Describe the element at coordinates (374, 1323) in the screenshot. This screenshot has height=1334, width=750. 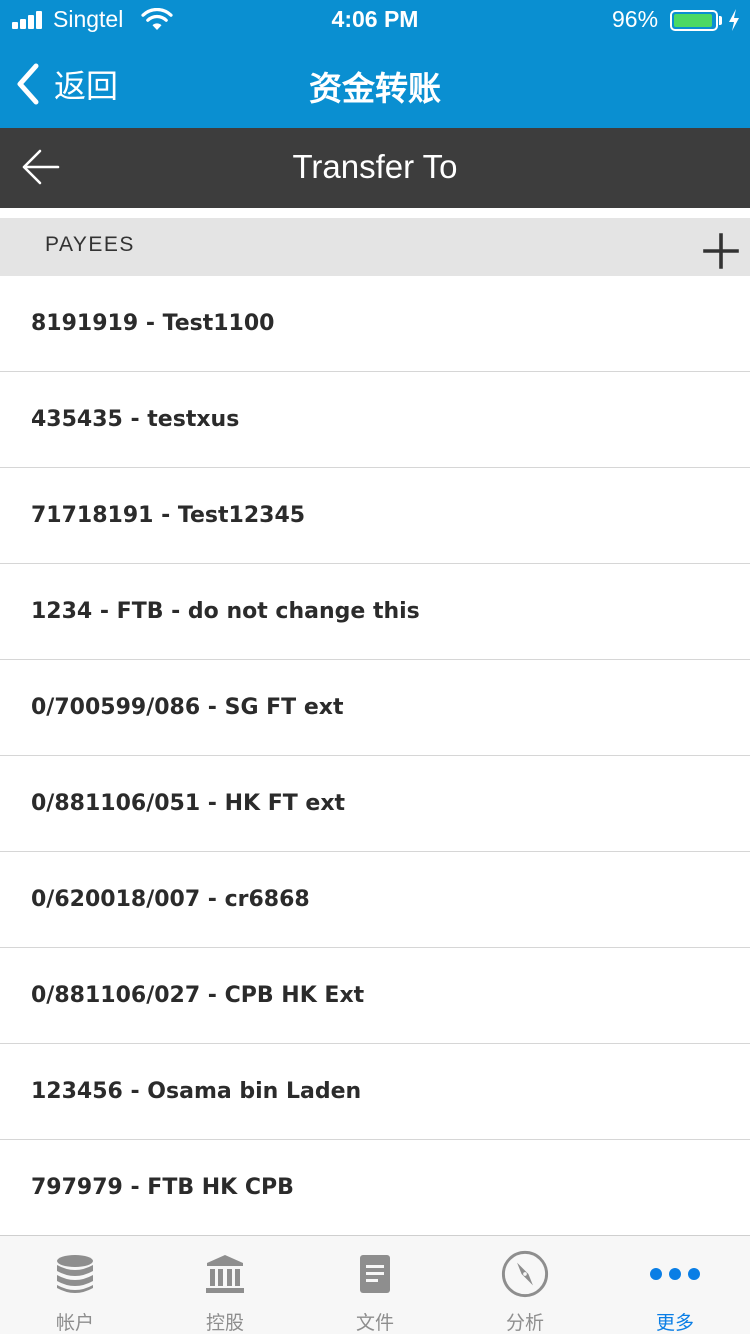
I see `tab-label: 文件` at that location.